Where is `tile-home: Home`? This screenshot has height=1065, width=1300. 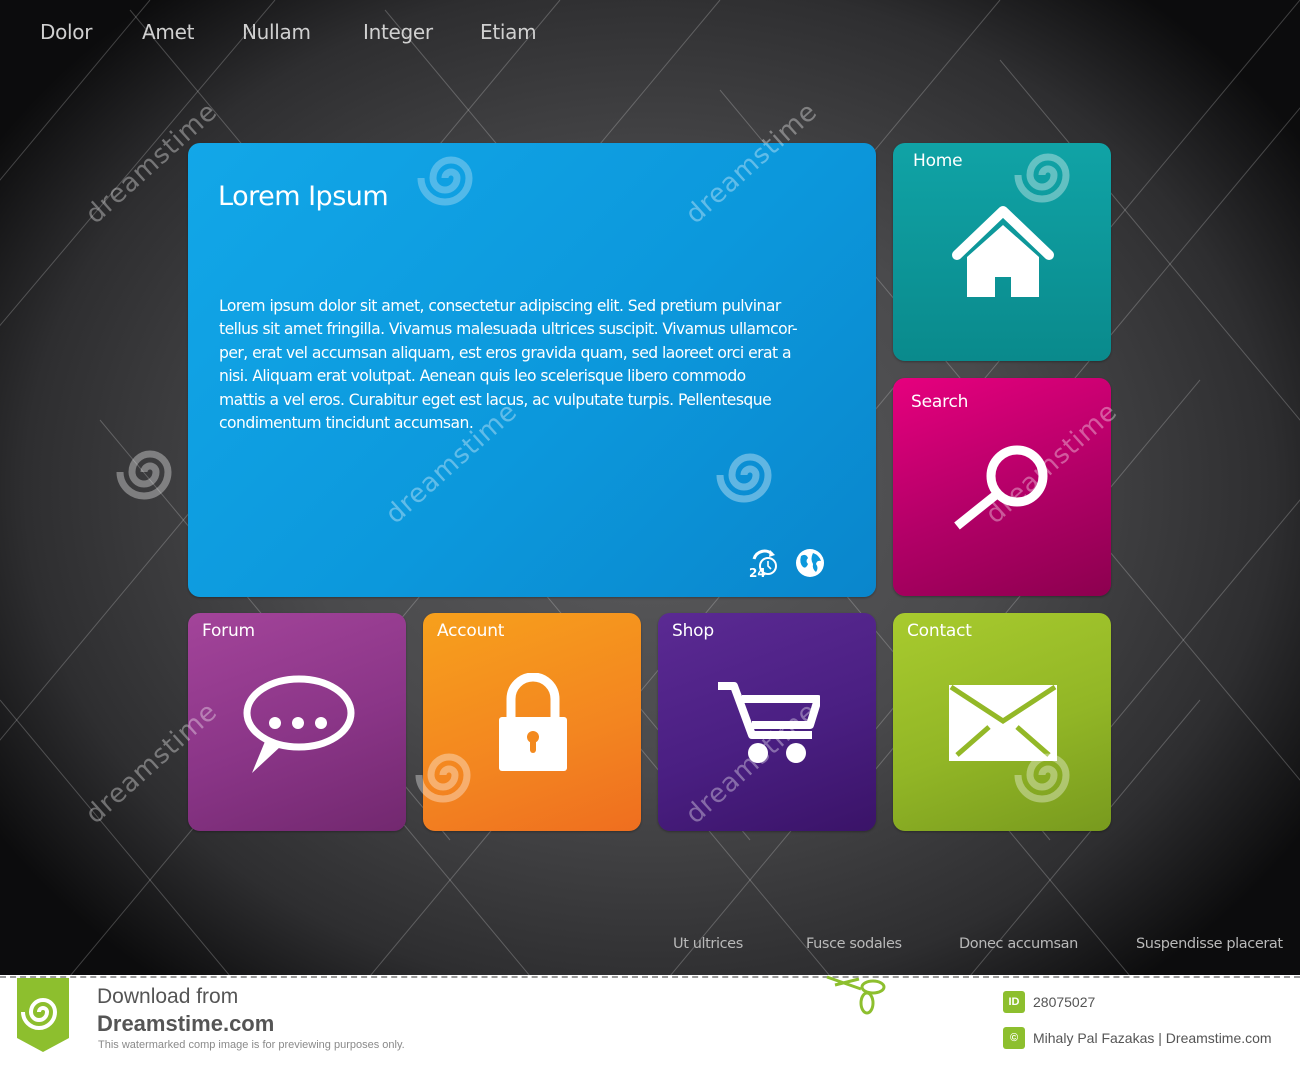
tile-home: Home is located at coordinates (1002, 252).